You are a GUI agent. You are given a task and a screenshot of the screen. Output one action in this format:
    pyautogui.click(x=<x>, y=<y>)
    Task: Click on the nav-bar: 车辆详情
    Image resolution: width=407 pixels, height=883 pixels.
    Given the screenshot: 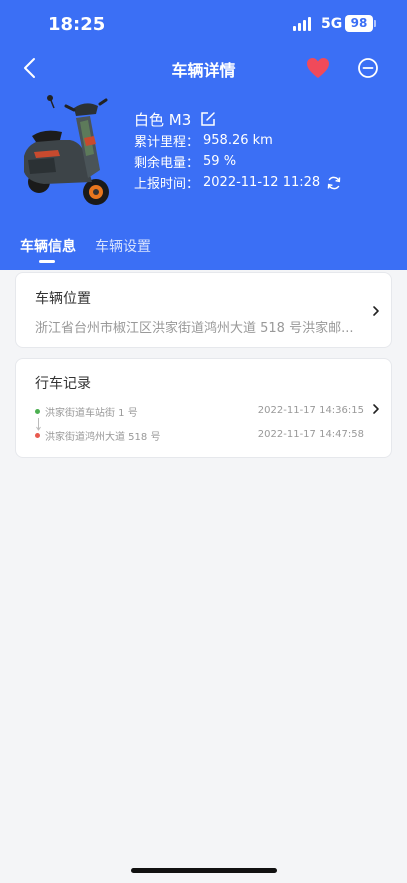 What is the action you would take?
    pyautogui.click(x=203, y=68)
    